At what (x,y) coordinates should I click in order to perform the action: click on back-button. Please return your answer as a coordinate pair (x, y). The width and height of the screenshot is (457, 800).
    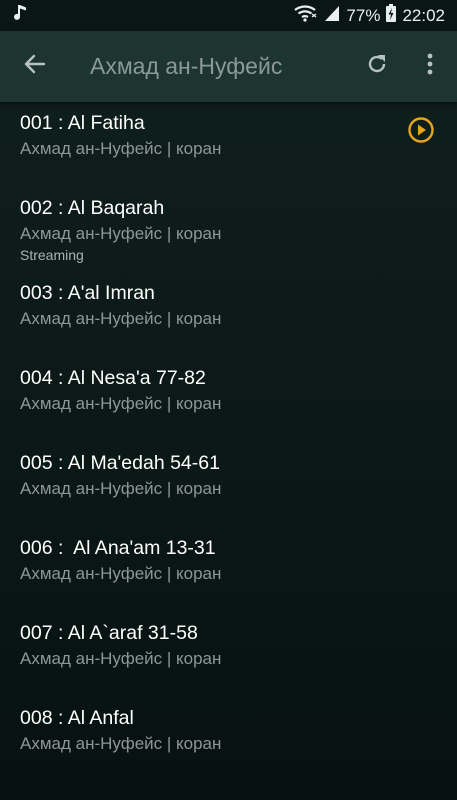
    Looking at the image, I should click on (35, 66).